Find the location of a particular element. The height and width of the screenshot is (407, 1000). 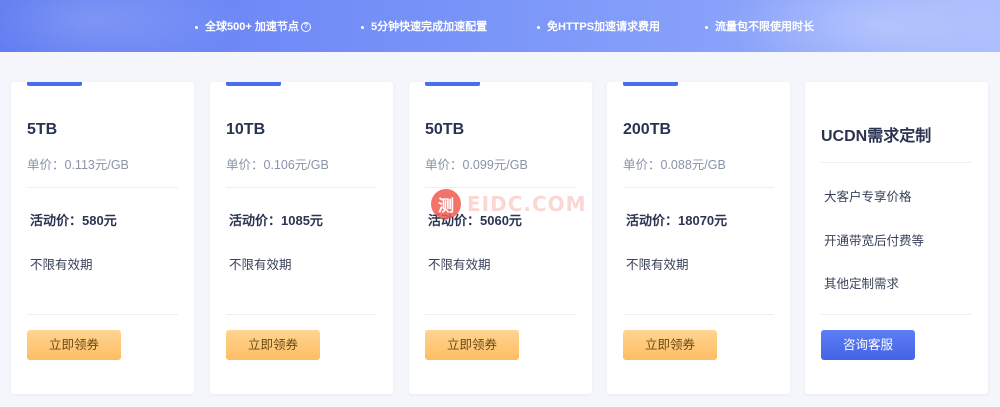

plan-name: 10TB is located at coordinates (246, 129).